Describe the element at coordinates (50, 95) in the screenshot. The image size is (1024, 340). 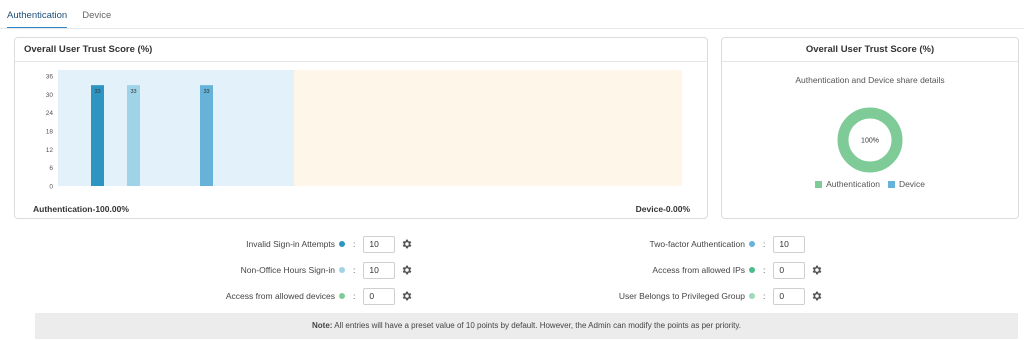
I see `y-tick-label: 30` at that location.